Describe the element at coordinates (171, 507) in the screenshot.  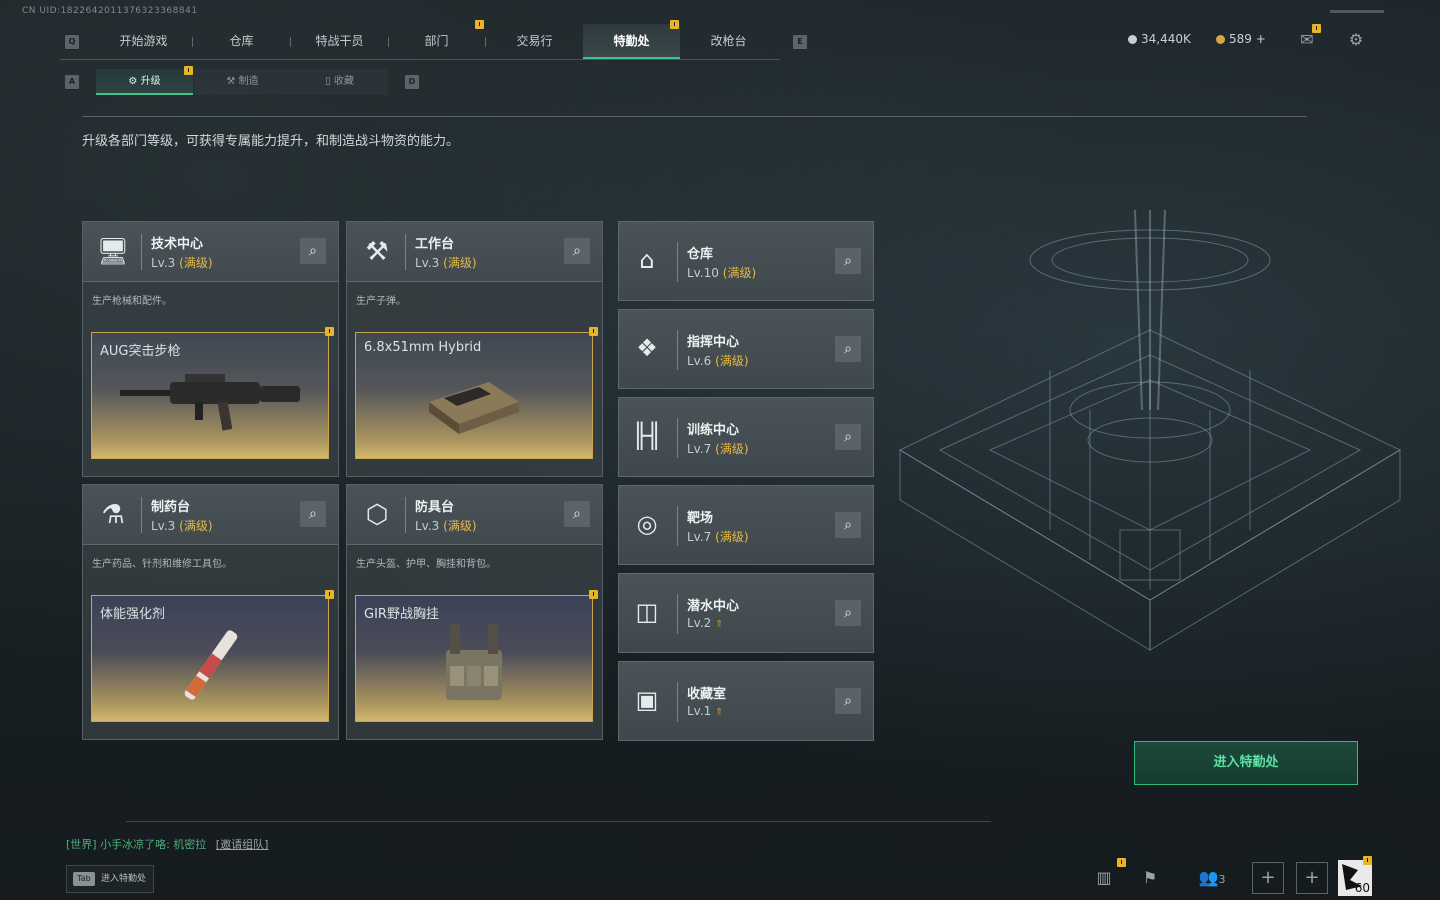
I see `card-title: 制药台` at that location.